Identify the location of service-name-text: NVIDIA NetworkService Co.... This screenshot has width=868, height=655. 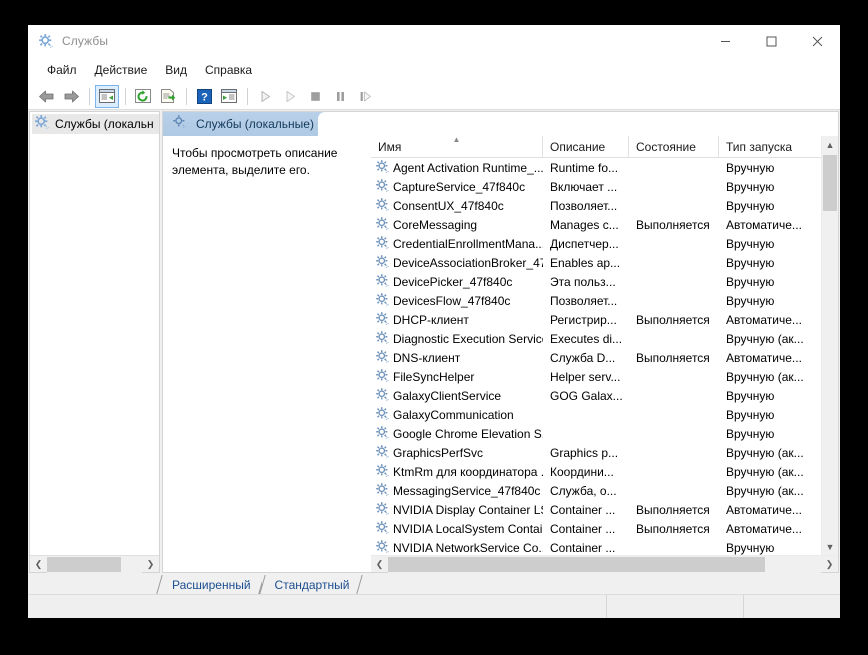
(468, 547).